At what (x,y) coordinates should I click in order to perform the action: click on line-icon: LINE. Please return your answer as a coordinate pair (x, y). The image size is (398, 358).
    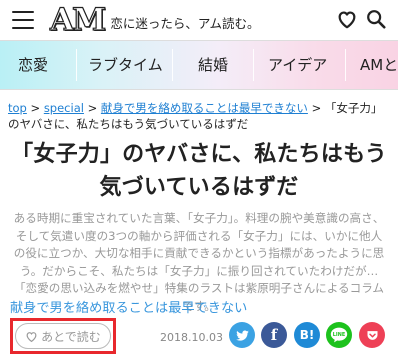
    Looking at the image, I should click on (339, 335).